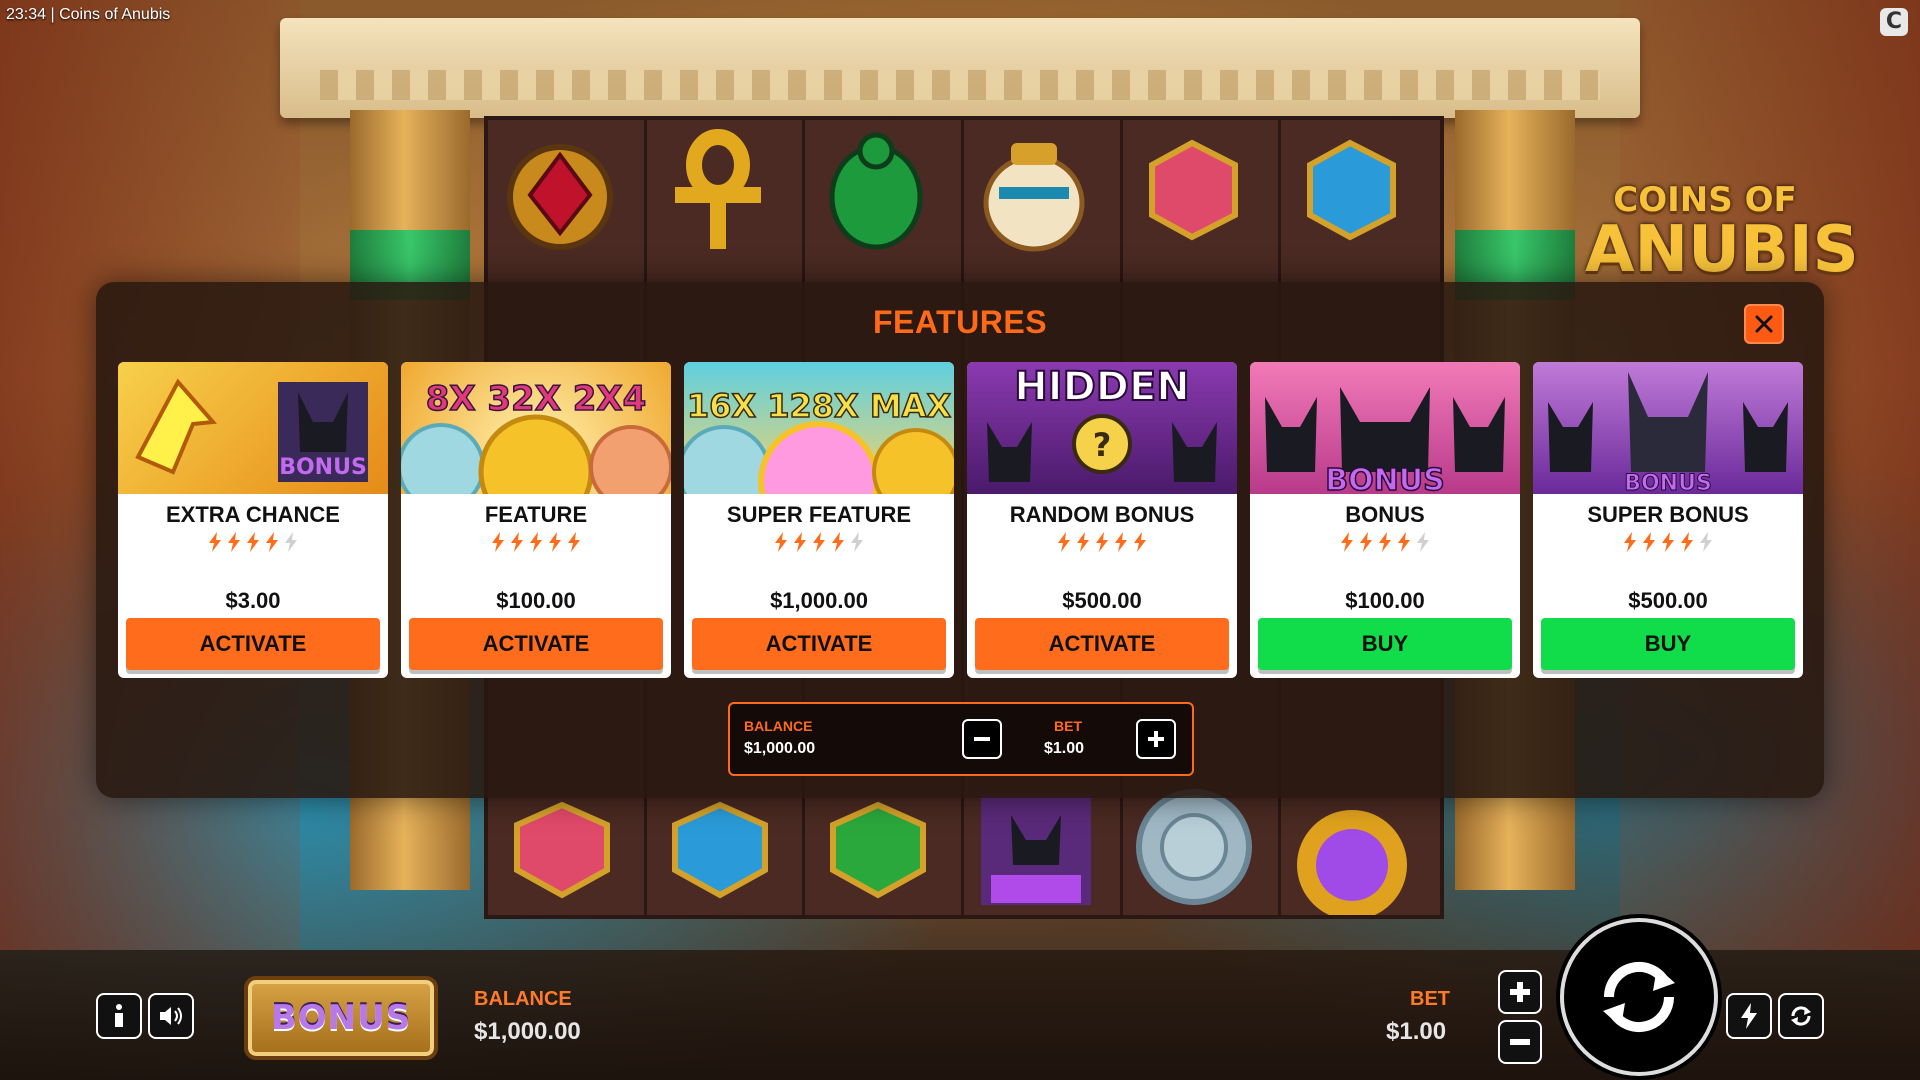 This screenshot has height=1080, width=1920. What do you see at coordinates (536, 399) in the screenshot?
I see `card-image-text: 8X 32X 2X4` at bounding box center [536, 399].